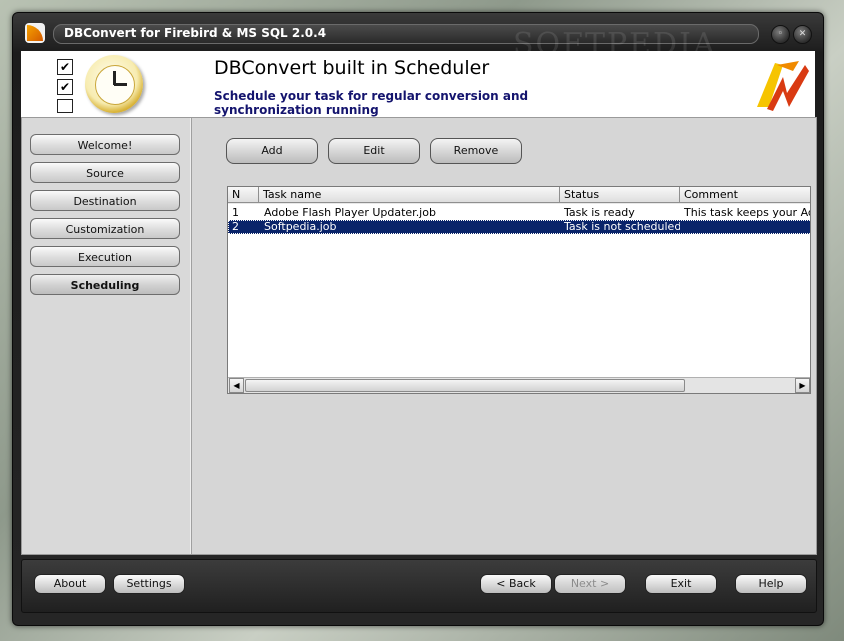  What do you see at coordinates (802, 34) in the screenshot?
I see `close-button: ✕` at bounding box center [802, 34].